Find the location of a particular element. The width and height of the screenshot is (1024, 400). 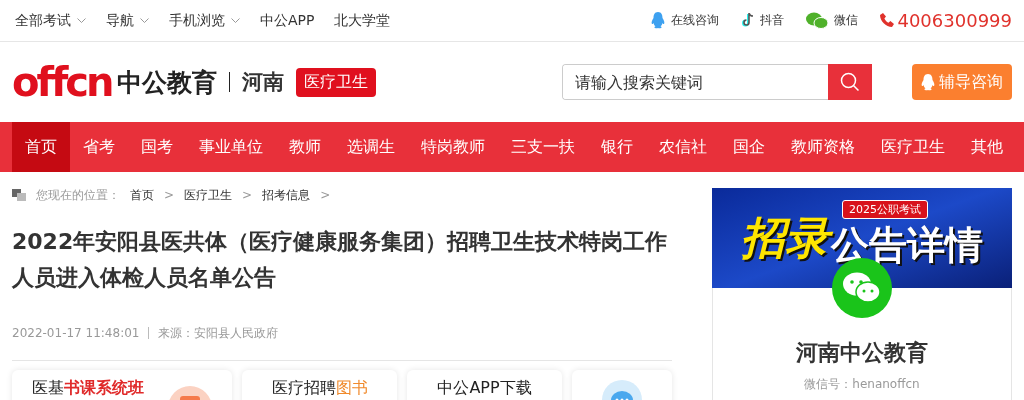

music-note-icon is located at coordinates (748, 20).